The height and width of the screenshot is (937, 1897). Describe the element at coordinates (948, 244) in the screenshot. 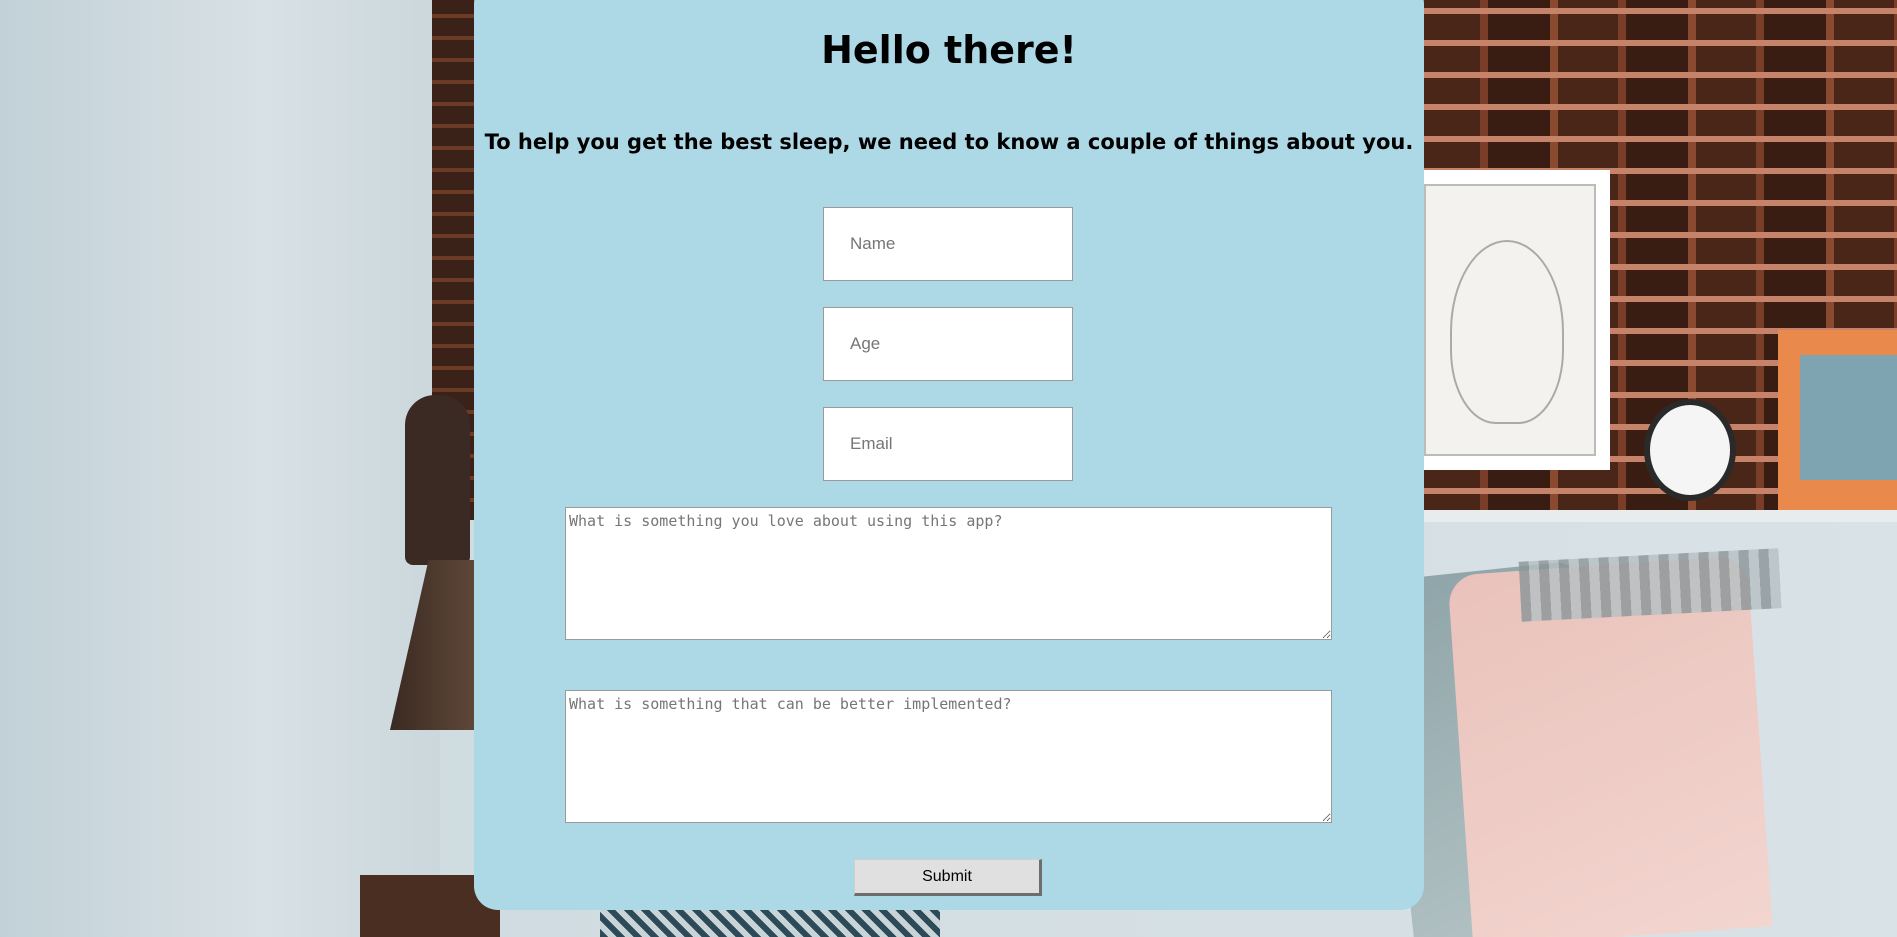

I see `name-input` at that location.